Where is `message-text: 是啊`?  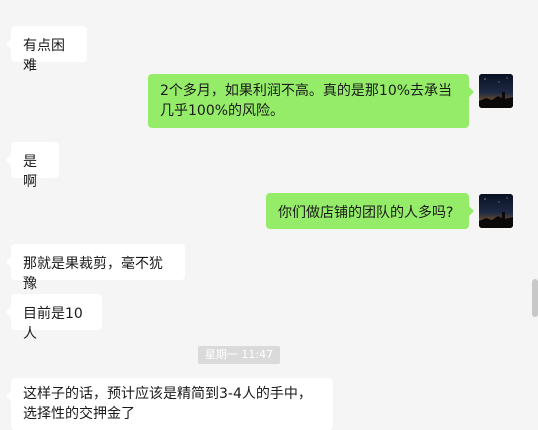
message-text: 是啊 is located at coordinates (30, 172).